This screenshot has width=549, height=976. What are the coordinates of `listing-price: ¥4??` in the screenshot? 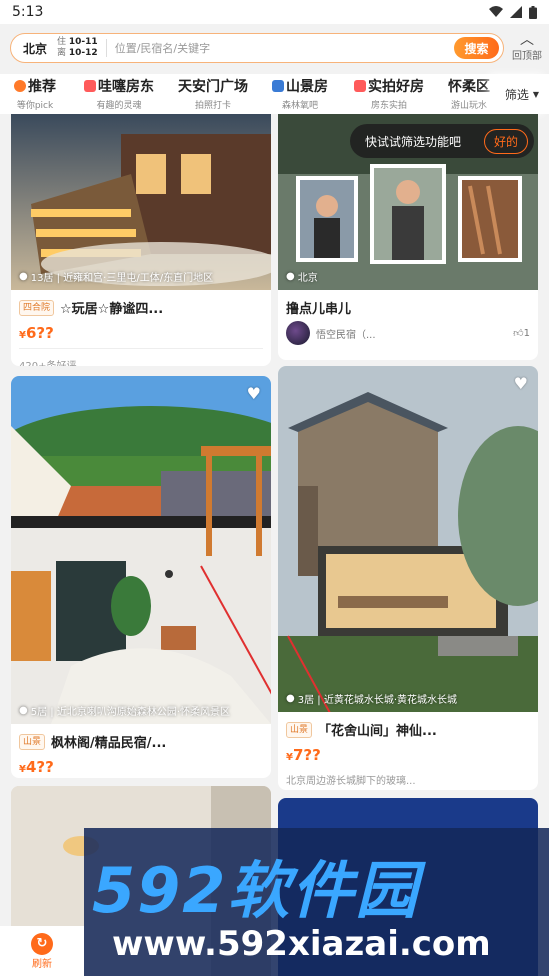 It's located at (36, 767).